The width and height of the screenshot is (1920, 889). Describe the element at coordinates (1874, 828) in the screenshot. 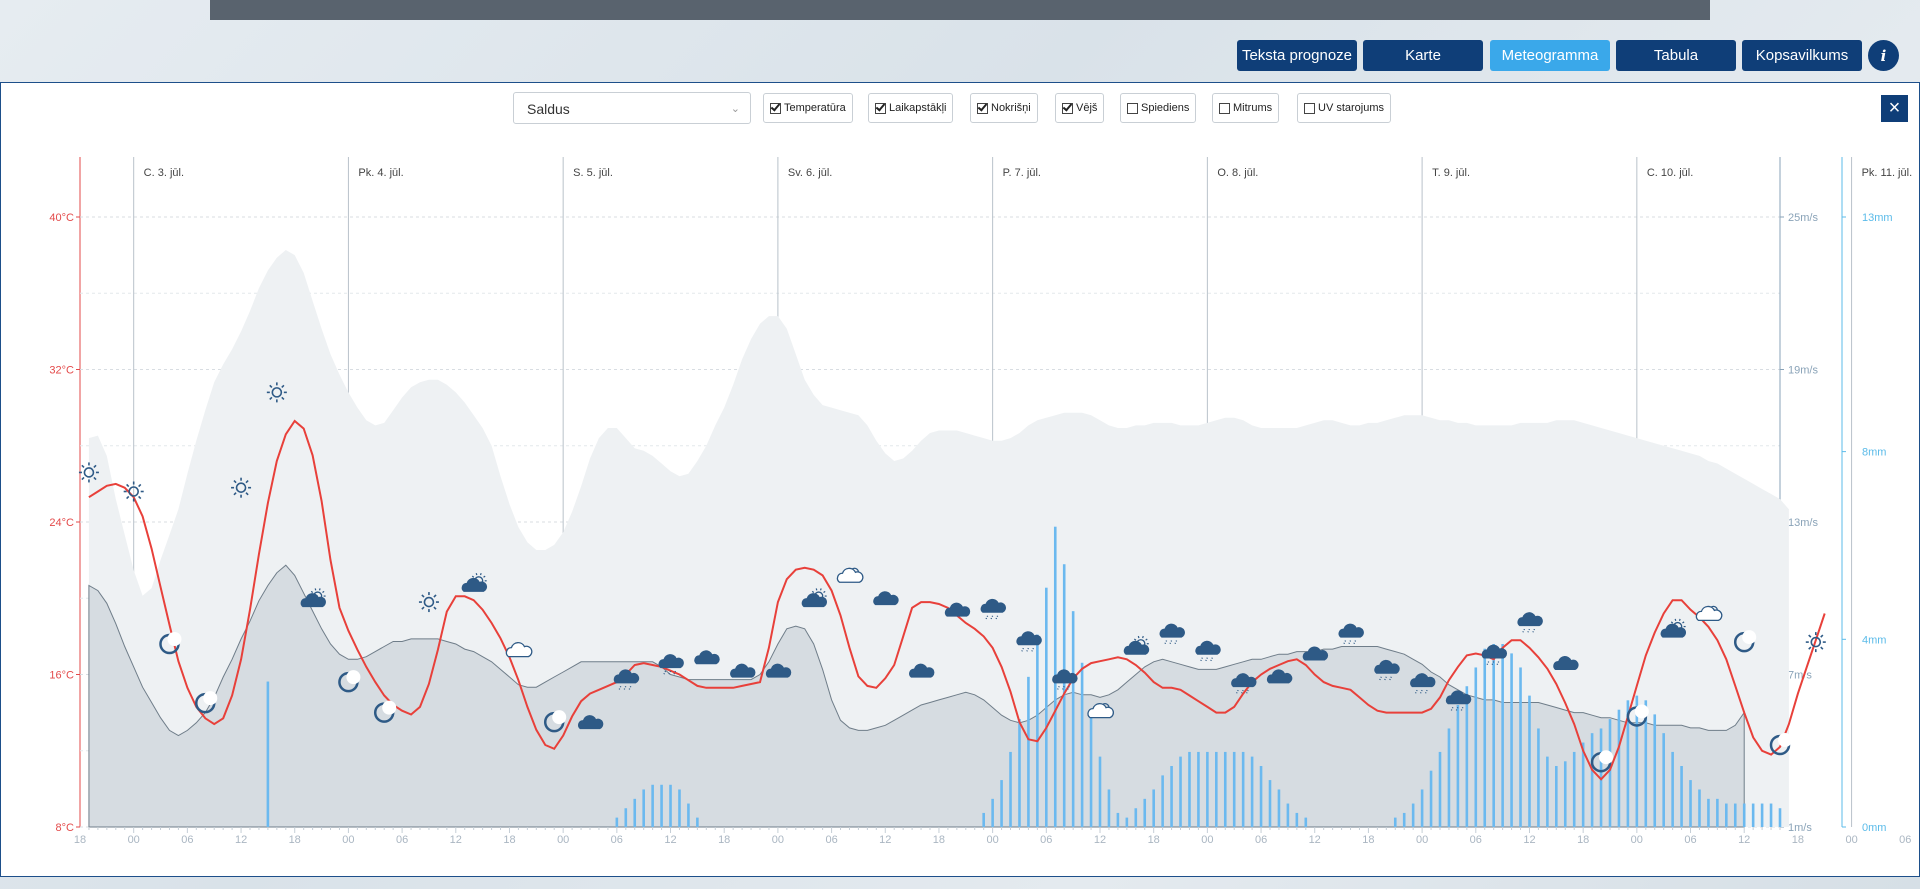

I see `precip-tick-label: 0mm` at that location.